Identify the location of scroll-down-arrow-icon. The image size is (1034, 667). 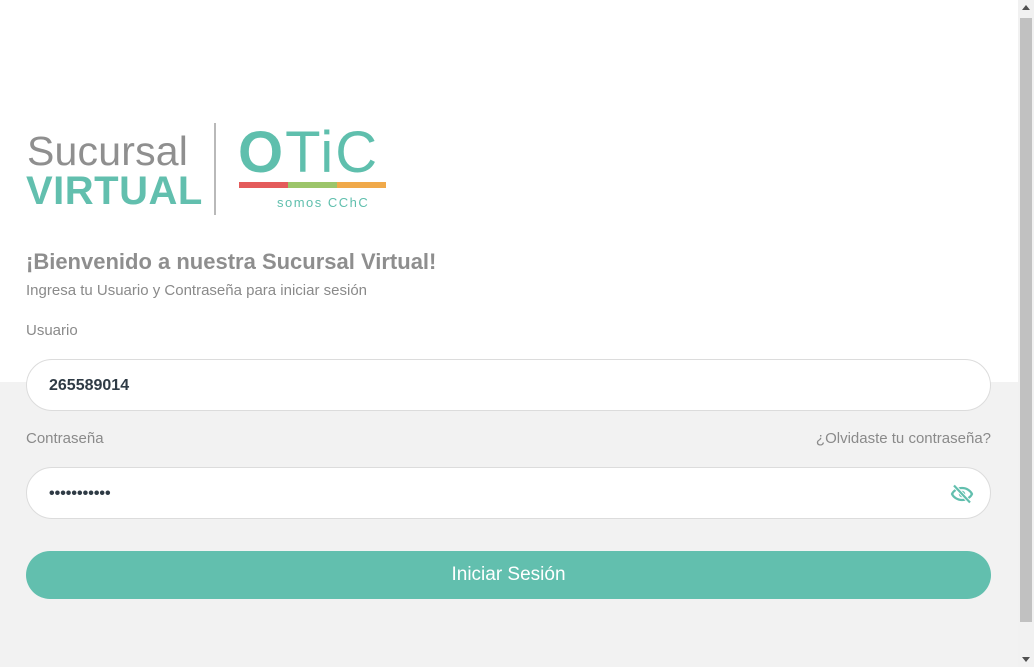
(1026, 659).